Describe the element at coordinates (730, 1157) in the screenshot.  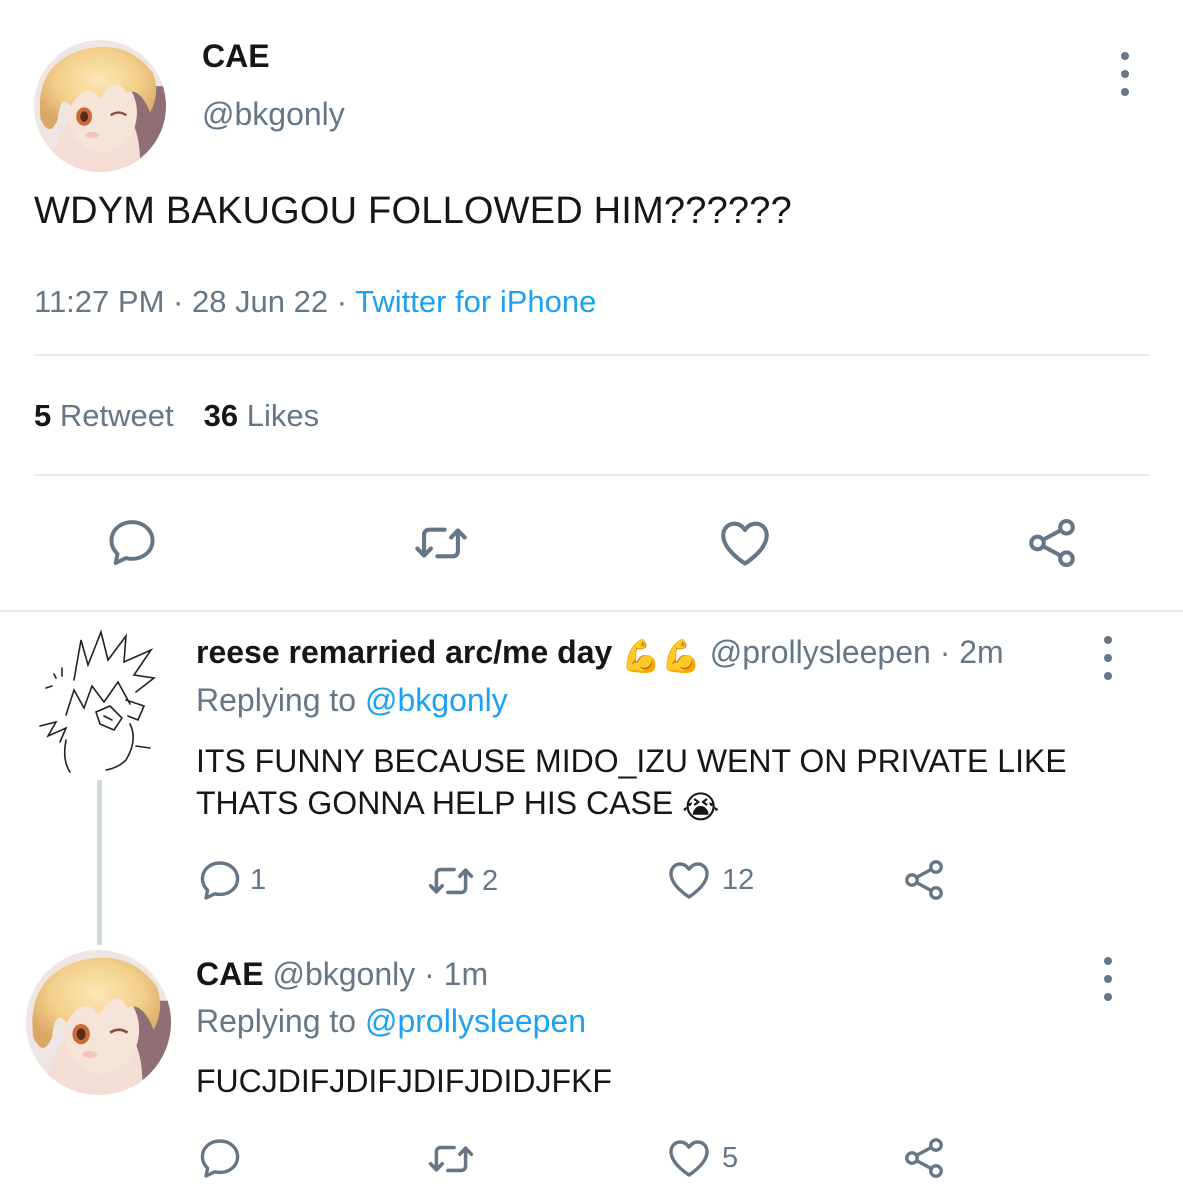
I see `like-count: 5` at that location.